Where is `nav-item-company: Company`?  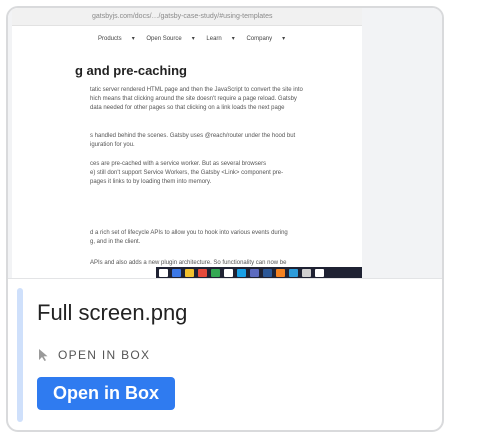 nav-item-company: Company is located at coordinates (259, 39).